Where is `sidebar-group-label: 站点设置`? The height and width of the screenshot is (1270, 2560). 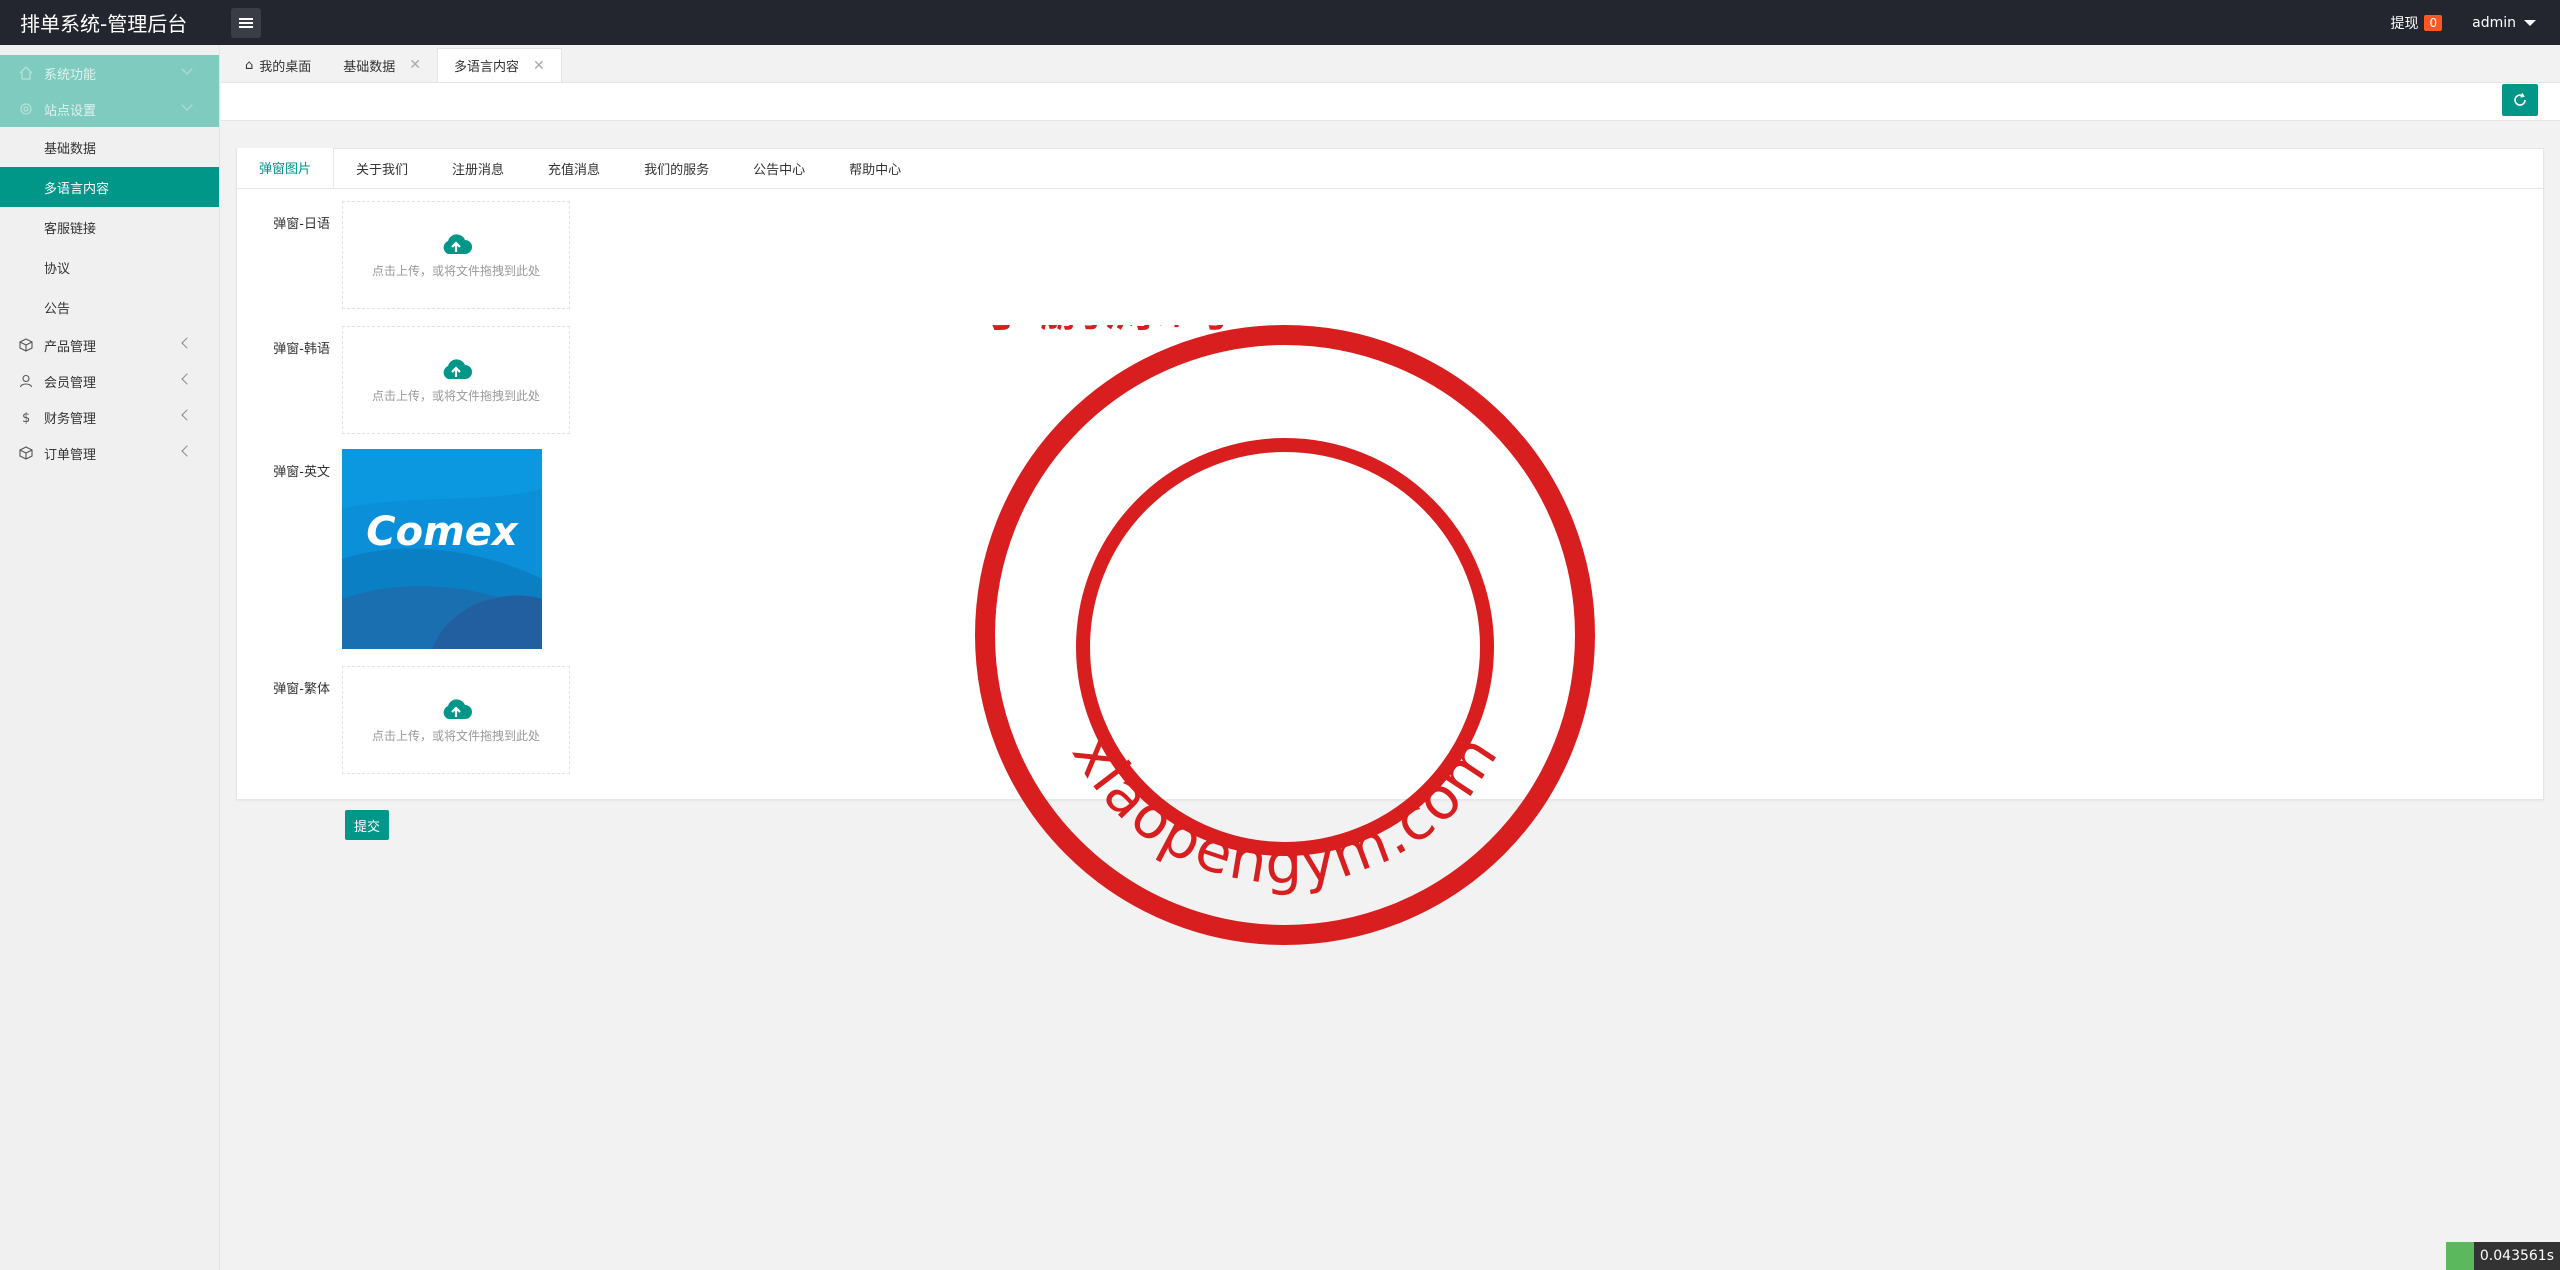
sidebar-group-label: 站点设置 is located at coordinates (70, 111).